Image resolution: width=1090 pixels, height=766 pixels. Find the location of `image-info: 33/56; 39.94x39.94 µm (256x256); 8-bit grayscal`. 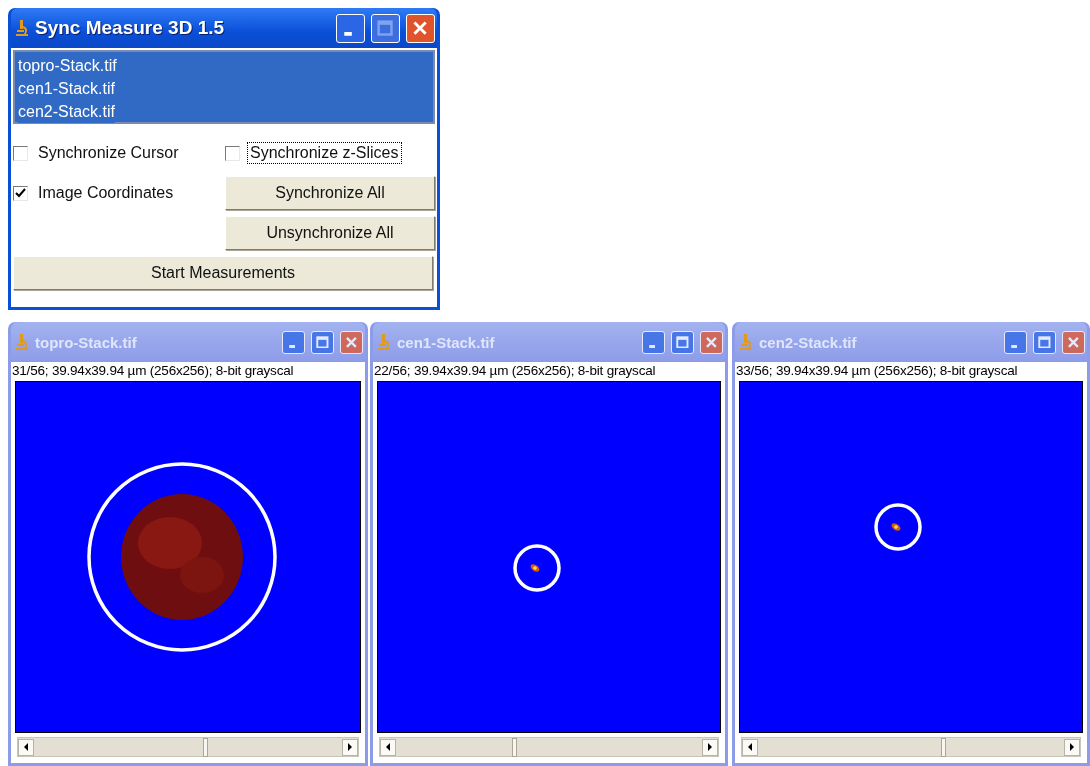

image-info: 33/56; 39.94x39.94 µm (256x256); 8-bit grayscal is located at coordinates (877, 371).